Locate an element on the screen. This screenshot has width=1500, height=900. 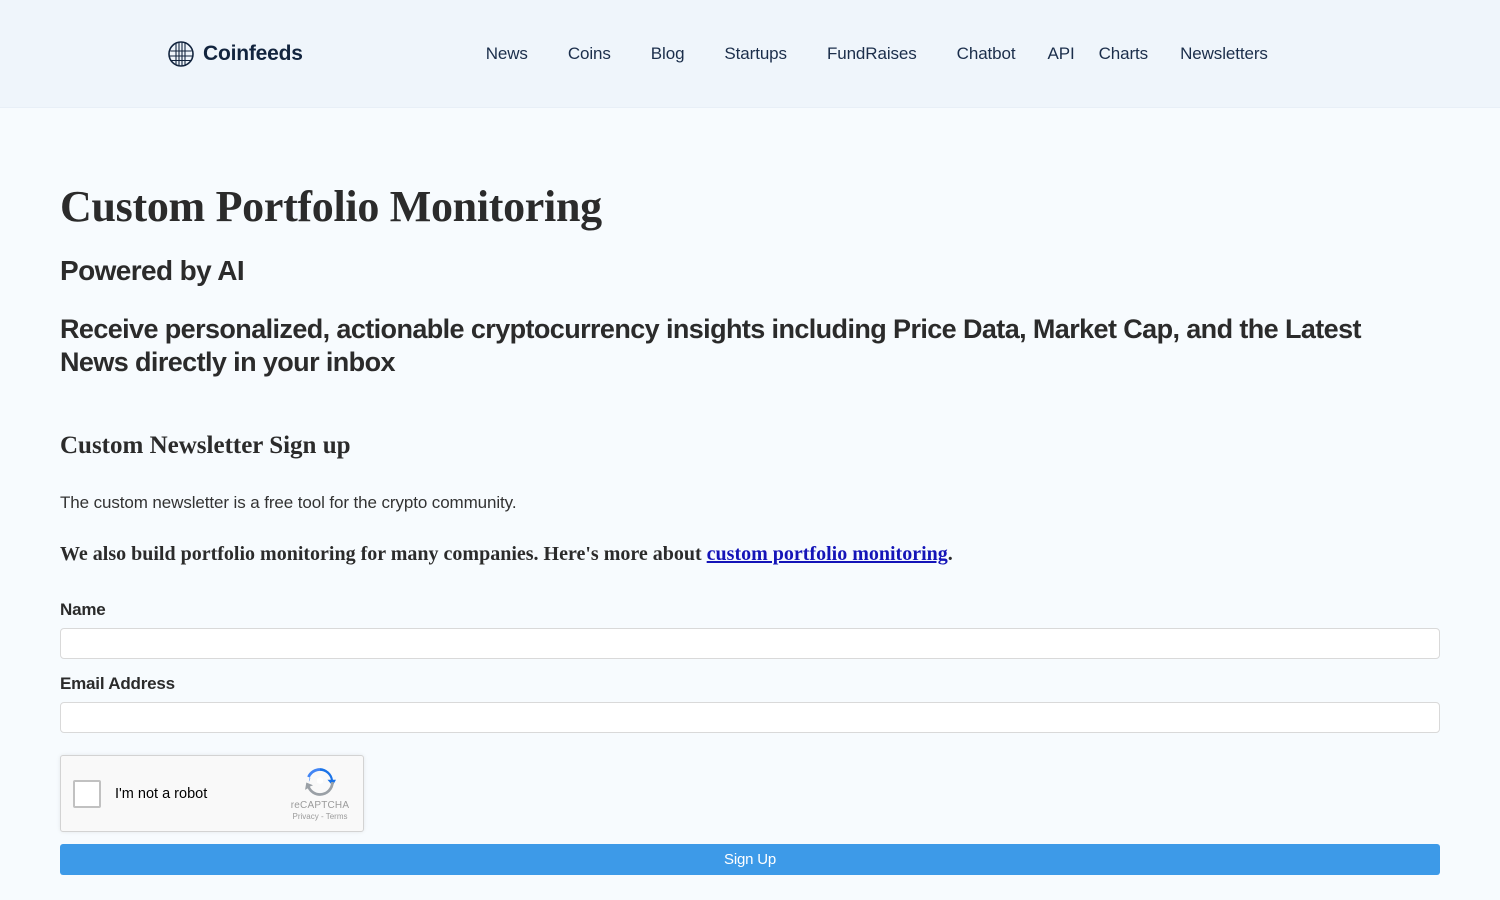
recaptcha-branding: reCAPTCHA Privacy - Terms is located at coordinates (320, 793).